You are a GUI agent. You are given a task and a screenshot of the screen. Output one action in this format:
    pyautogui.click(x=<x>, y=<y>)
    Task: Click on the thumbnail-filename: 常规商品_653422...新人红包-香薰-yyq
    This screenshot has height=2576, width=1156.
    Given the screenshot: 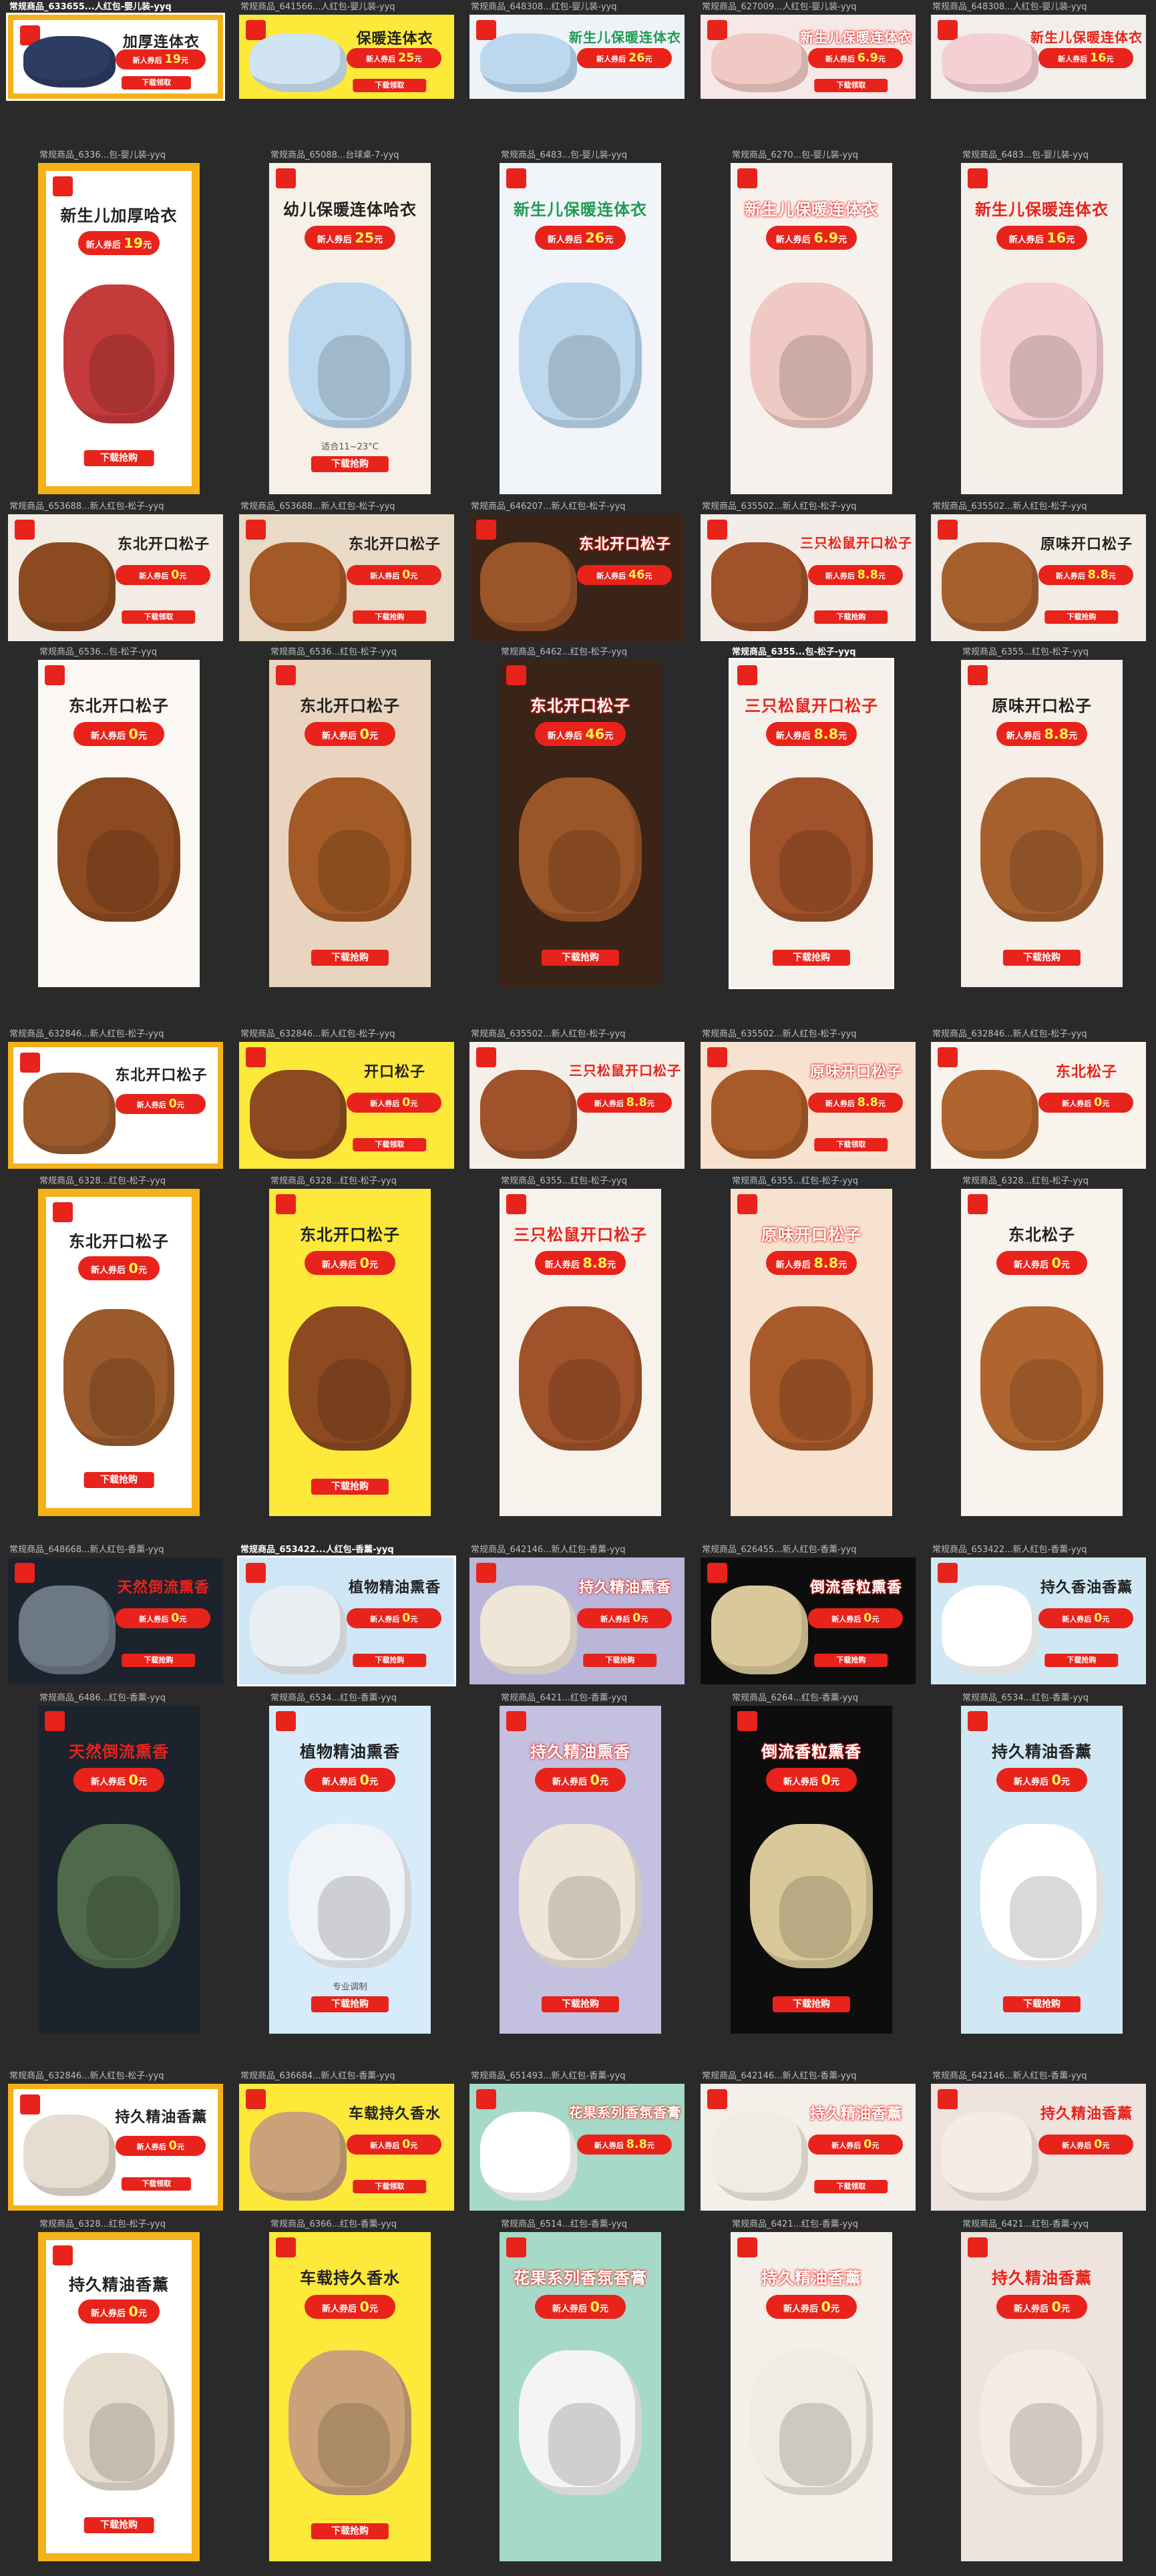 What is the action you would take?
    pyautogui.click(x=1039, y=1550)
    